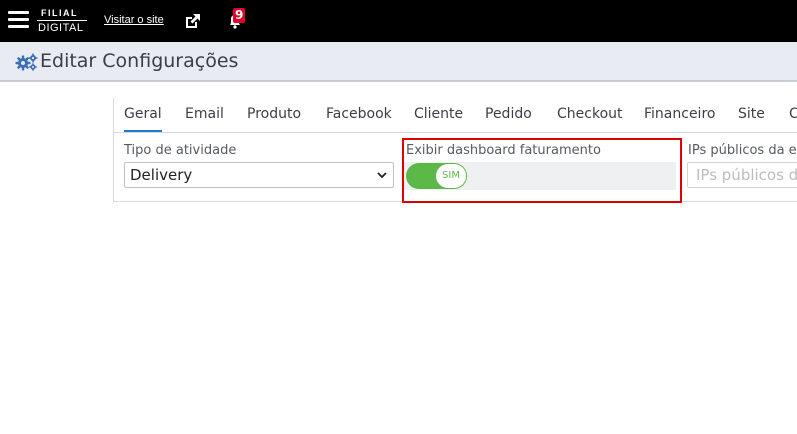 Image resolution: width=797 pixels, height=434 pixels. Describe the element at coordinates (59, 13) in the screenshot. I see `logo-line1: FILIAL` at that location.